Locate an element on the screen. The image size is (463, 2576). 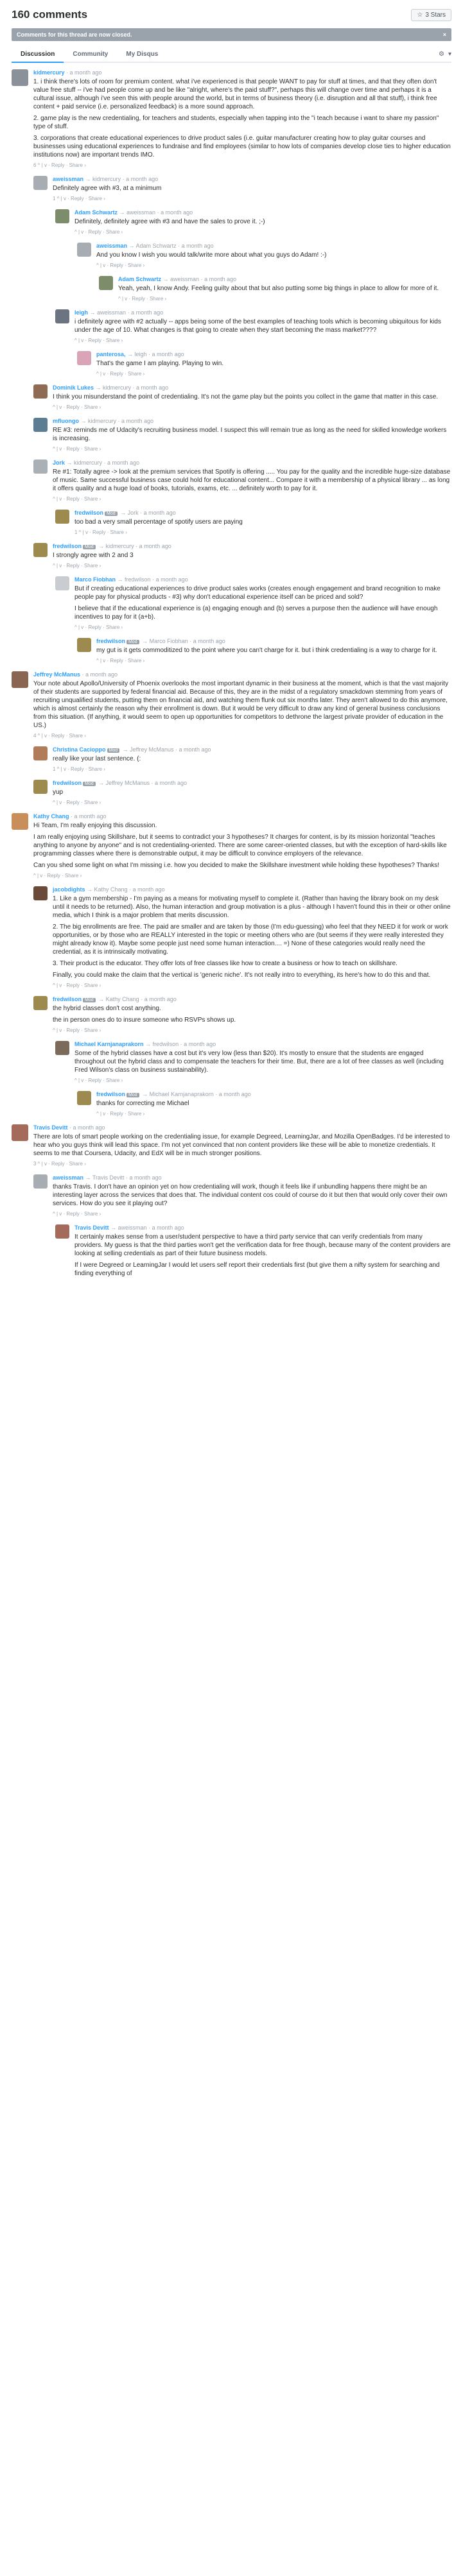
reply-to: Kathy Chang is located at coordinates (111, 889).